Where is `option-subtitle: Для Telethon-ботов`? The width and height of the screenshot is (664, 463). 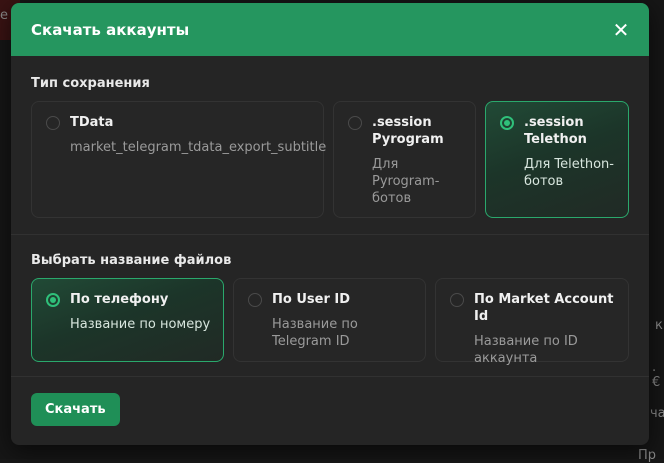
option-subtitle: Для Telethon-ботов is located at coordinates (569, 173).